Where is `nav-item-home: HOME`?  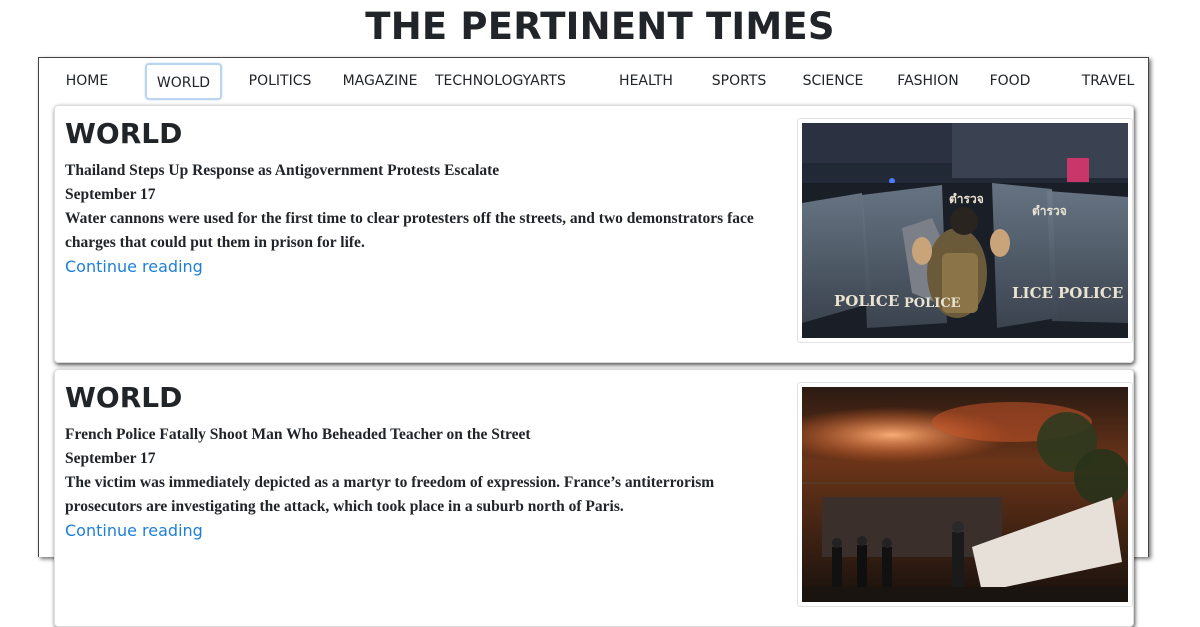 nav-item-home: HOME is located at coordinates (87, 81).